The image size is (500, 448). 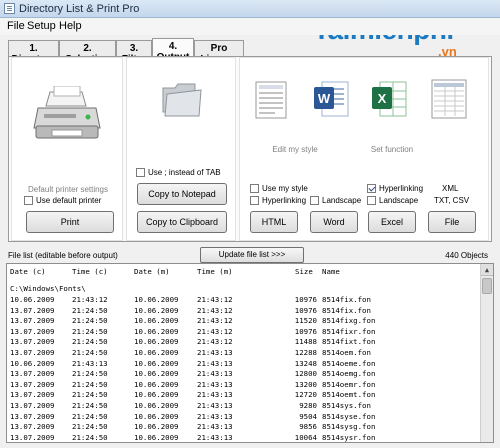 What do you see at coordinates (349, 363) in the screenshot?
I see `cell-file-name: 8514oeme.fon` at bounding box center [349, 363].